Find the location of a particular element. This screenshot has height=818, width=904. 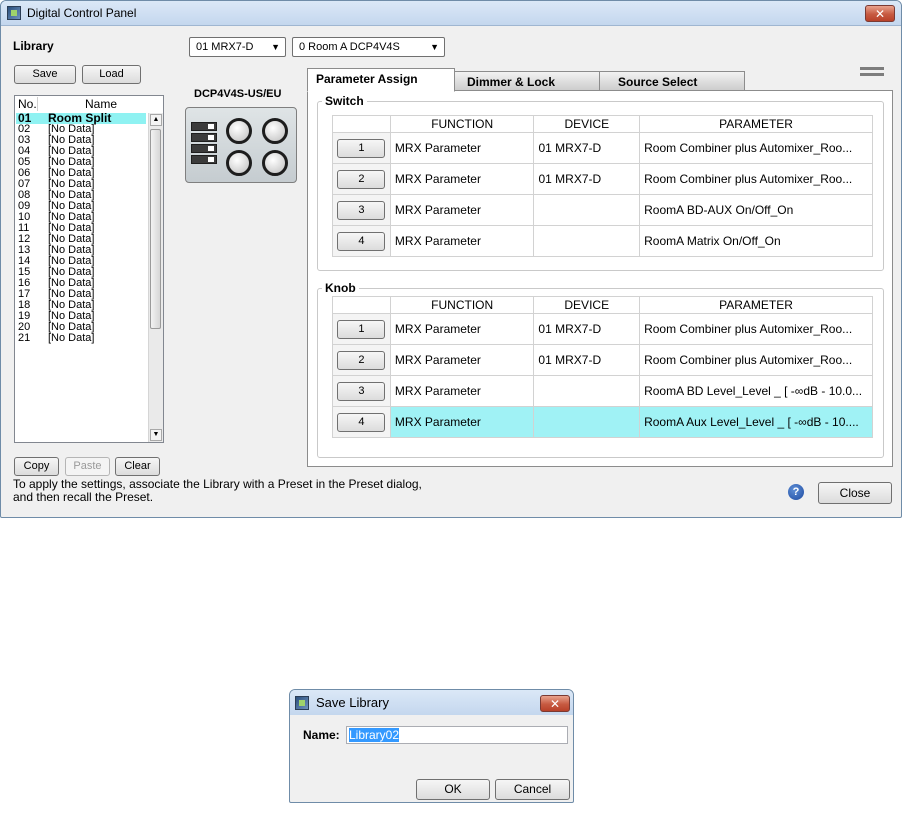

parameter-cell: RoomA BD-AUX On/Off_On is located at coordinates (756, 210).